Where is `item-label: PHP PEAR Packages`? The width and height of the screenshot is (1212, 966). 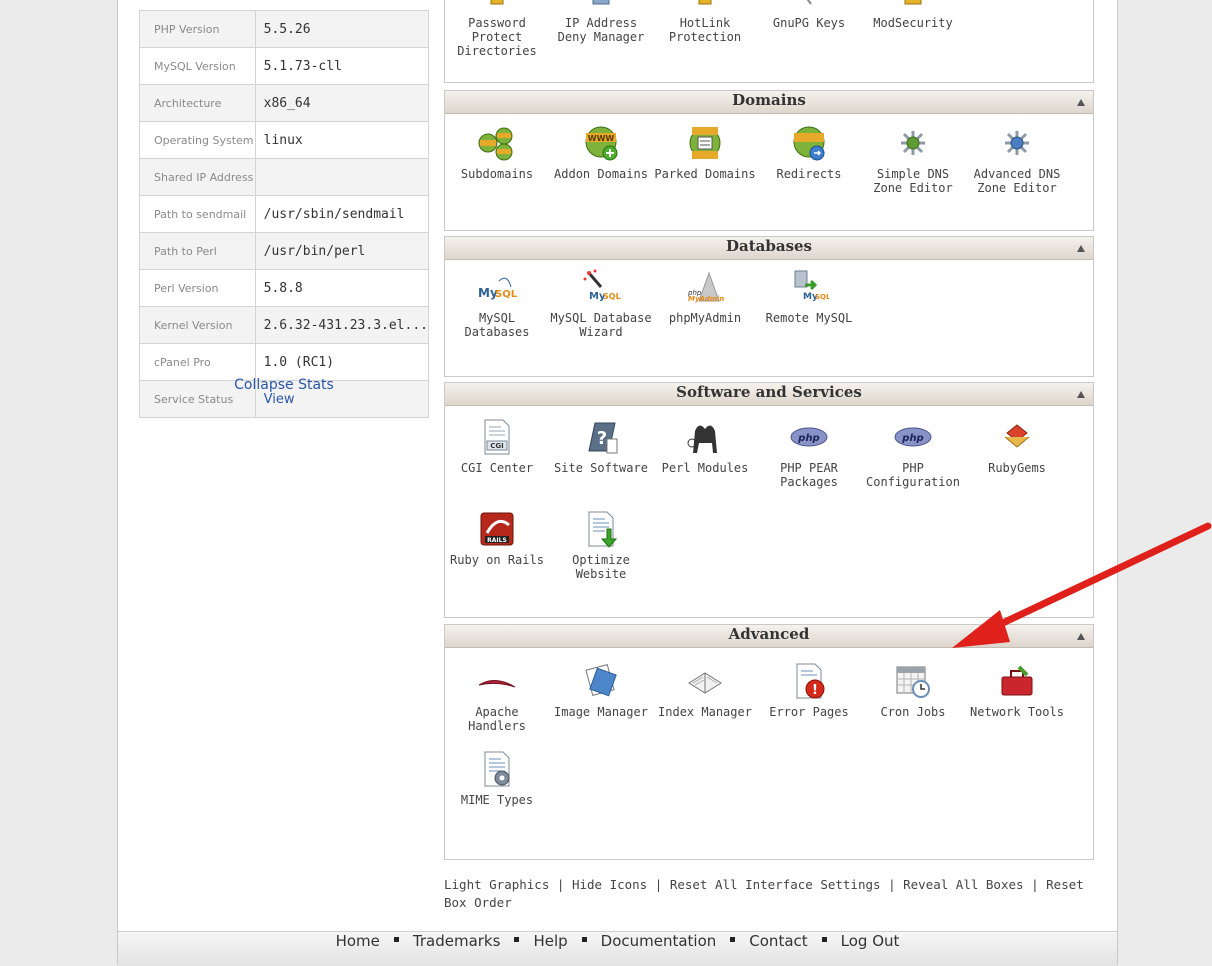
item-label: PHP PEAR Packages is located at coordinates (809, 475).